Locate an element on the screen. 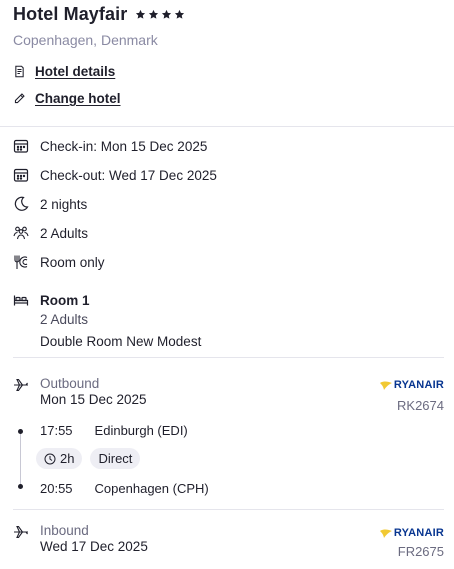 The image size is (454, 569). room-title: Room 1 is located at coordinates (65, 300).